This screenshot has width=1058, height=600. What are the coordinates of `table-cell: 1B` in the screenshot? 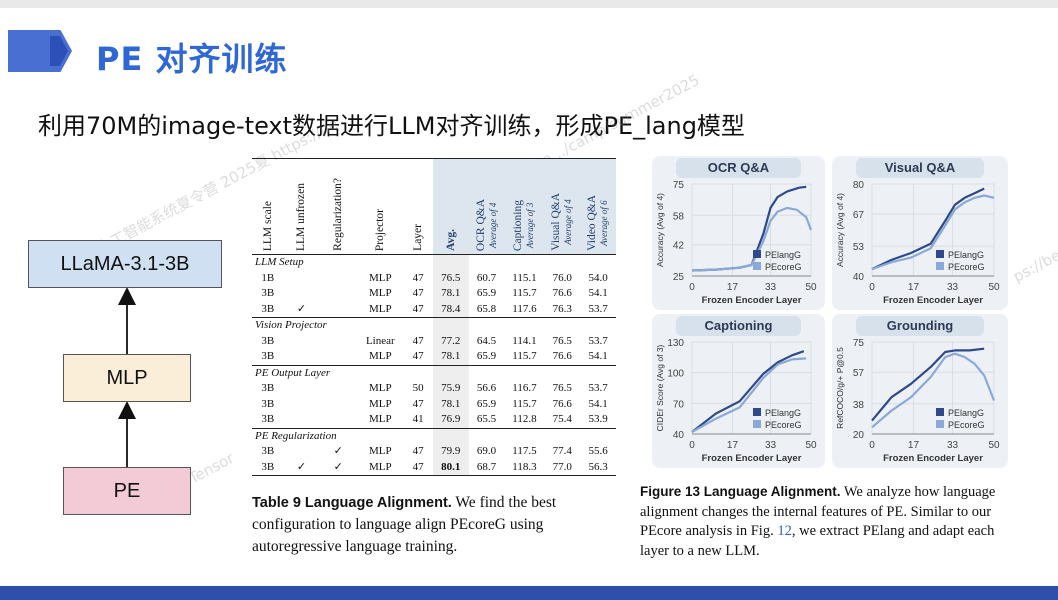 It's located at (268, 277).